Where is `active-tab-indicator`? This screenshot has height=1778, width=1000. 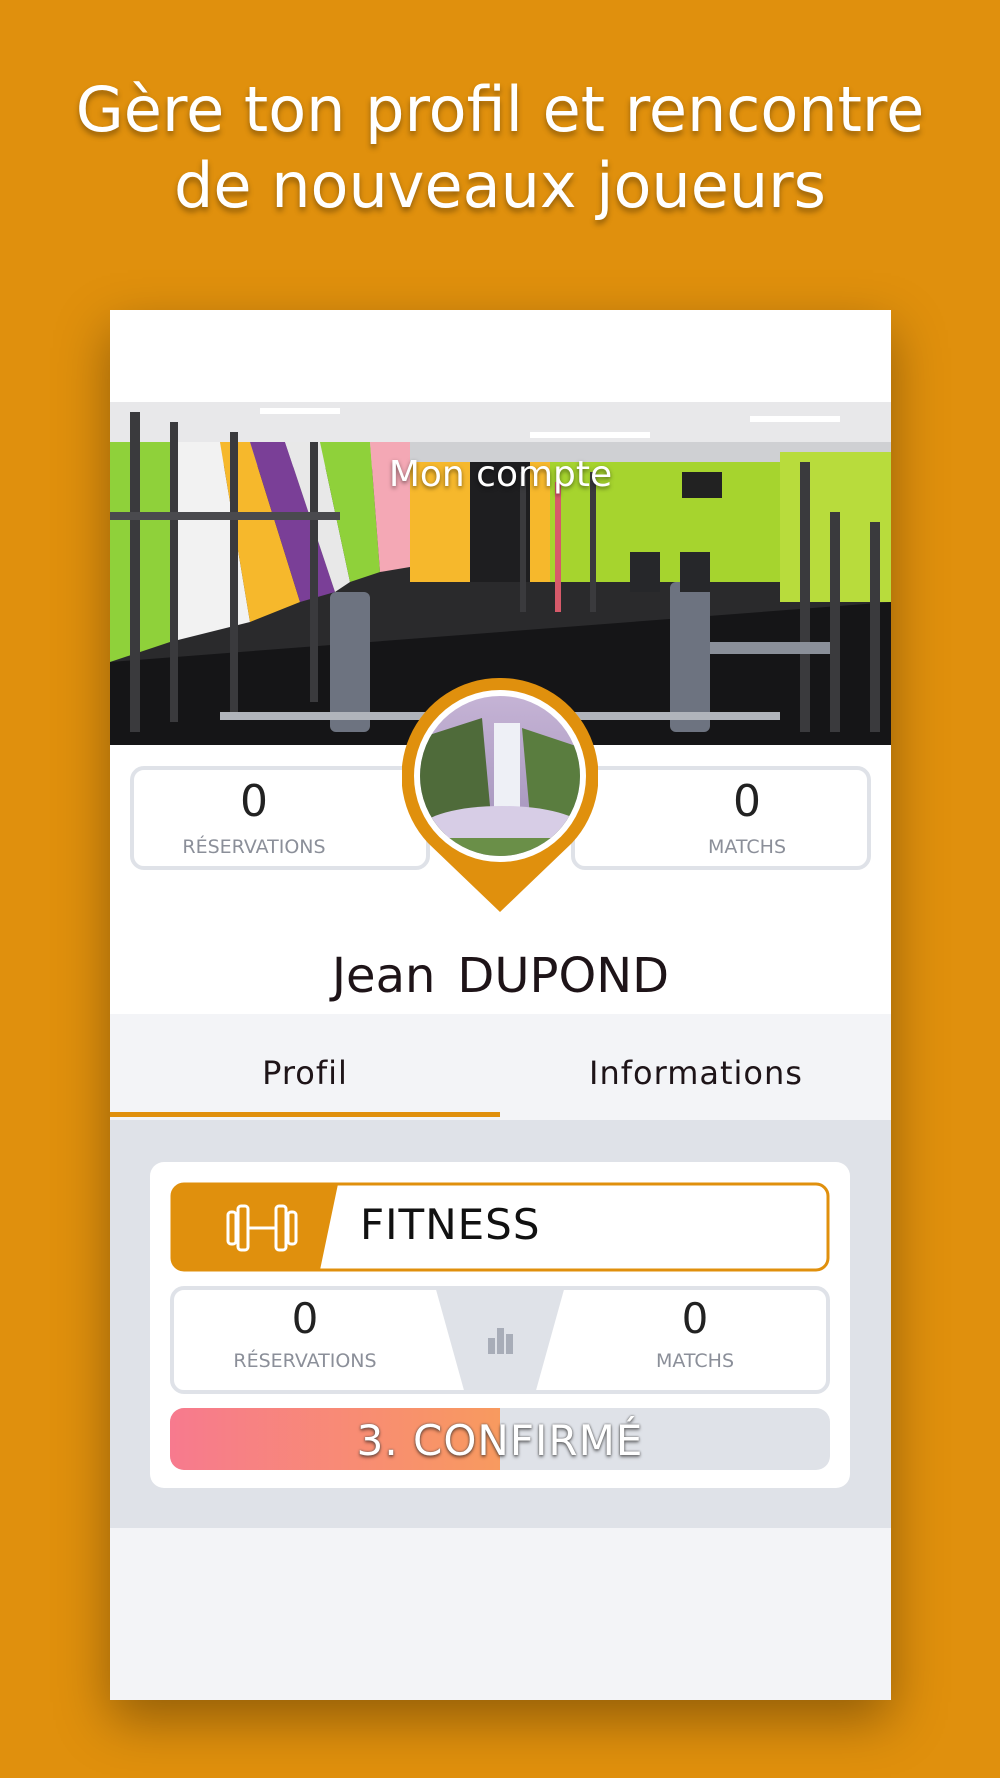 active-tab-indicator is located at coordinates (305, 1114).